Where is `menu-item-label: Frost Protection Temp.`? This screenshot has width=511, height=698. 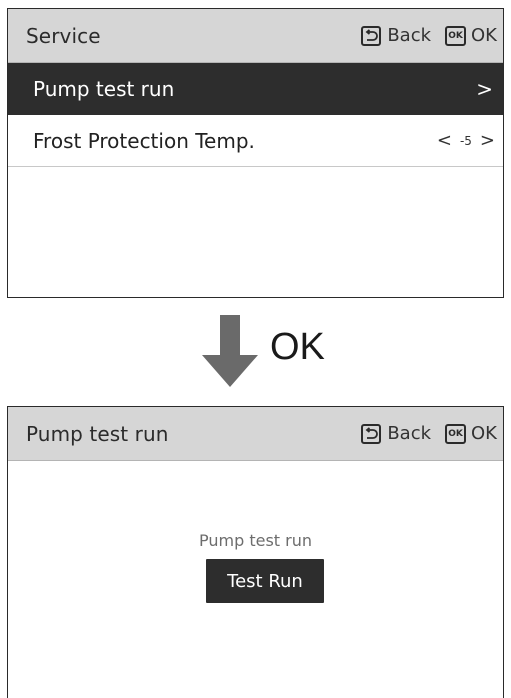 menu-item-label: Frost Protection Temp. is located at coordinates (144, 140).